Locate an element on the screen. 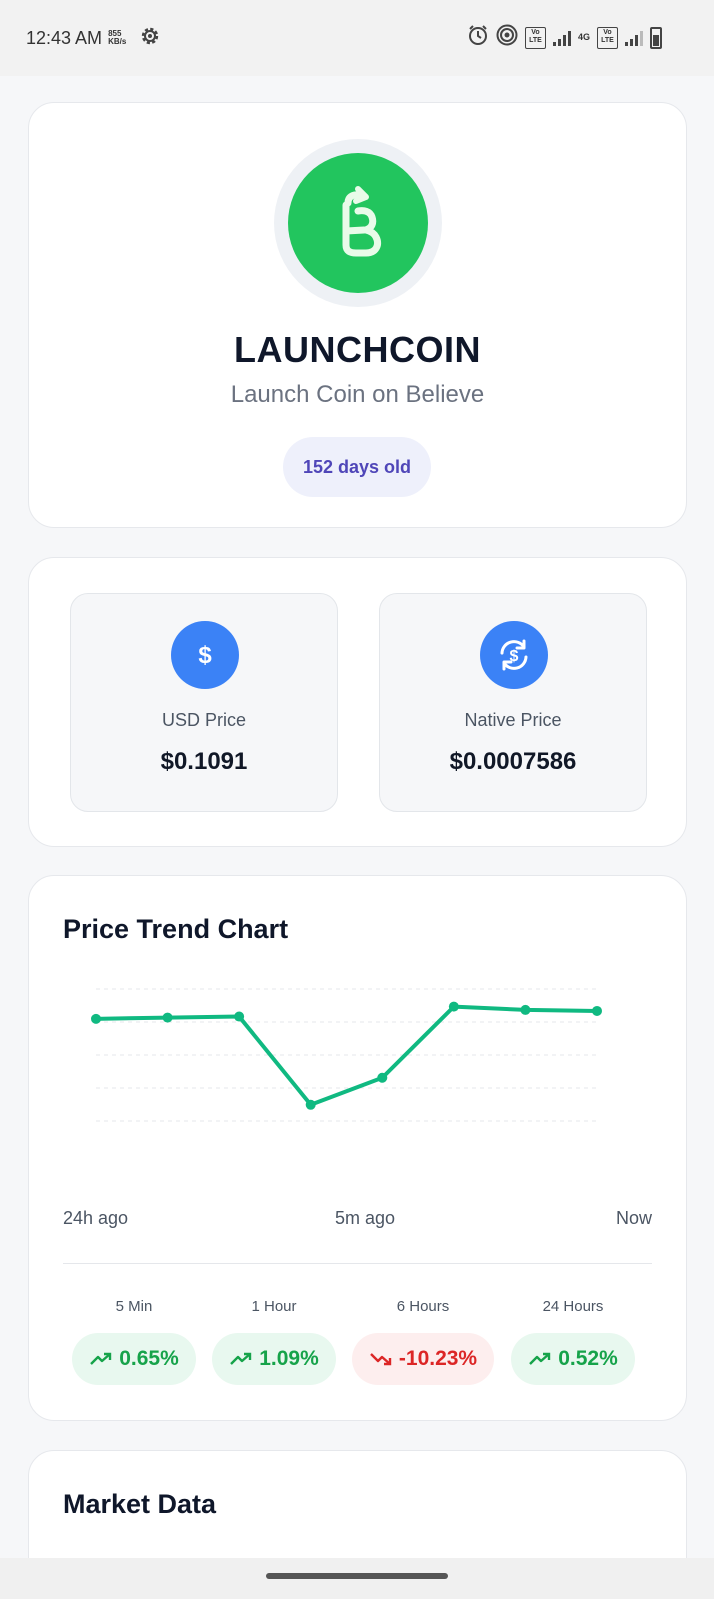 Image resolution: width=714 pixels, height=1599 pixels. x-label-mid: 5m ago is located at coordinates (365, 1218).